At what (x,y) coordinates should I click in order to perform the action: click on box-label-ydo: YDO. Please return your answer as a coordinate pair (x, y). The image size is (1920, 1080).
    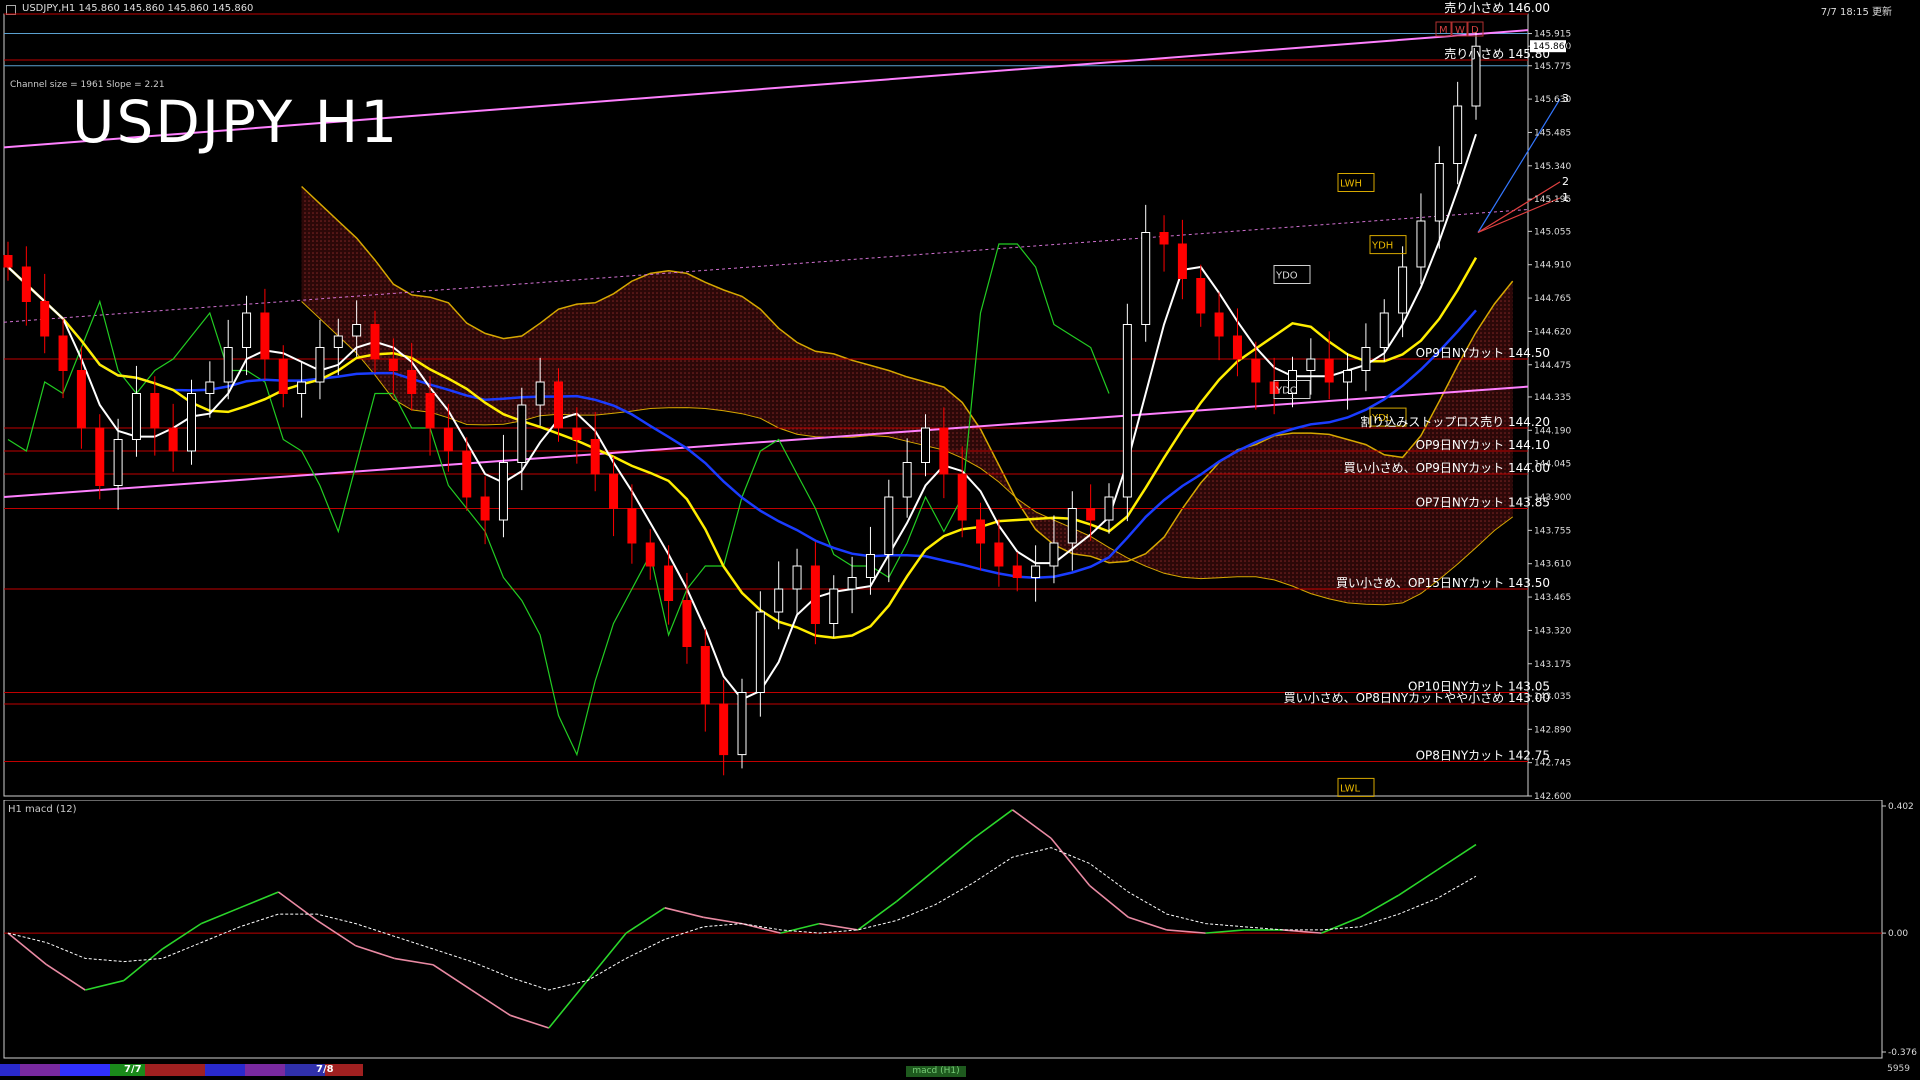
    Looking at the image, I should click on (1286, 276).